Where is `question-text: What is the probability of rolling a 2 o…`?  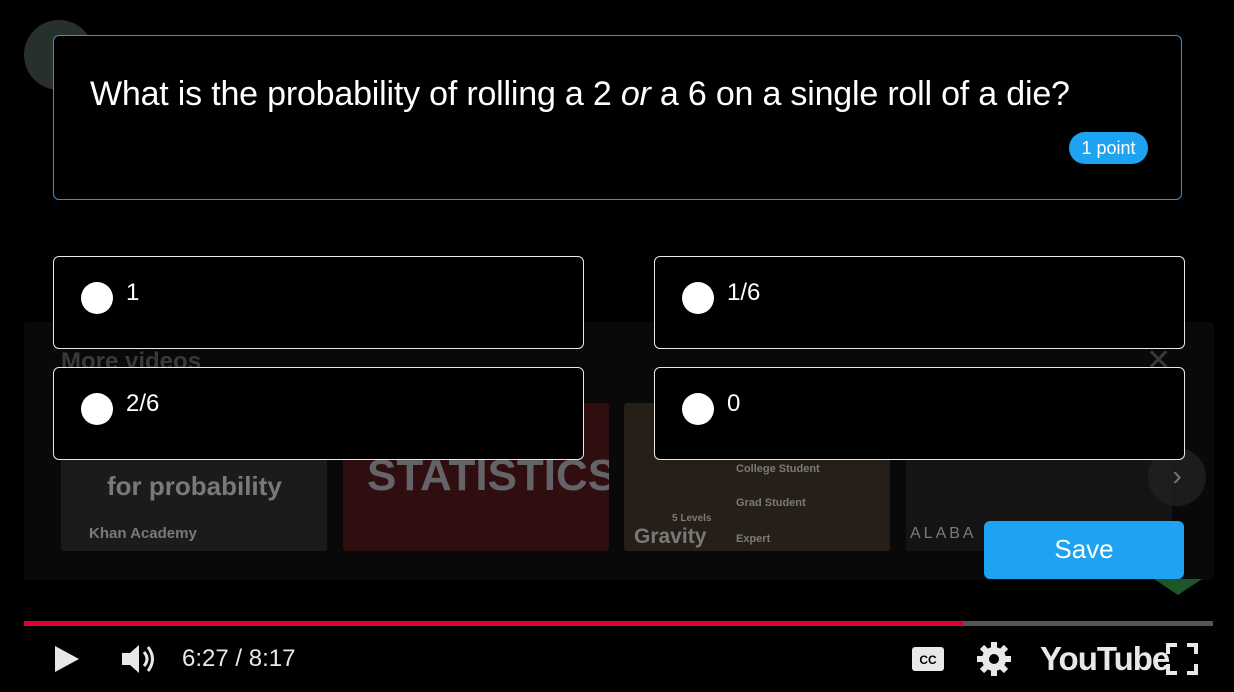 question-text: What is the probability of rolling a 2 o… is located at coordinates (580, 94).